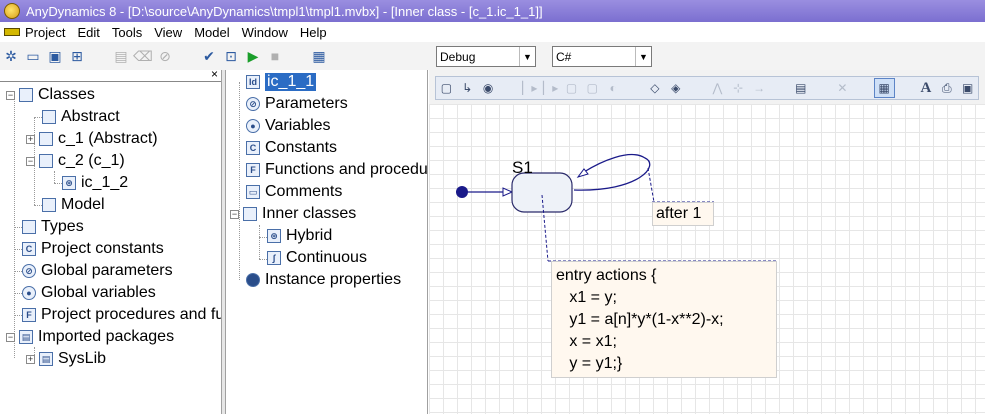 The image size is (985, 414). Describe the element at coordinates (323, 280) in the screenshot. I see `tree-item-instance-properties: Instance properties` at that location.